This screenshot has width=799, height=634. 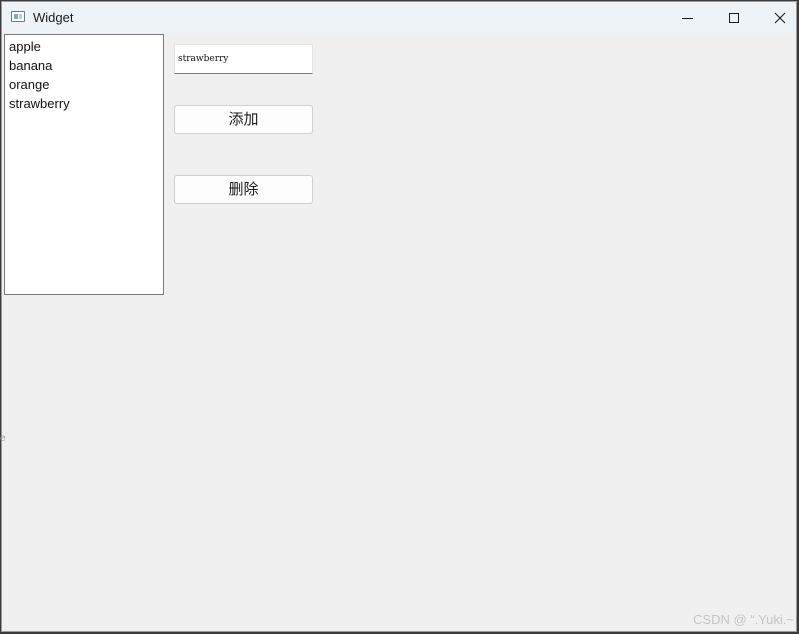 What do you see at coordinates (29, 84) in the screenshot?
I see `list-item: orange` at bounding box center [29, 84].